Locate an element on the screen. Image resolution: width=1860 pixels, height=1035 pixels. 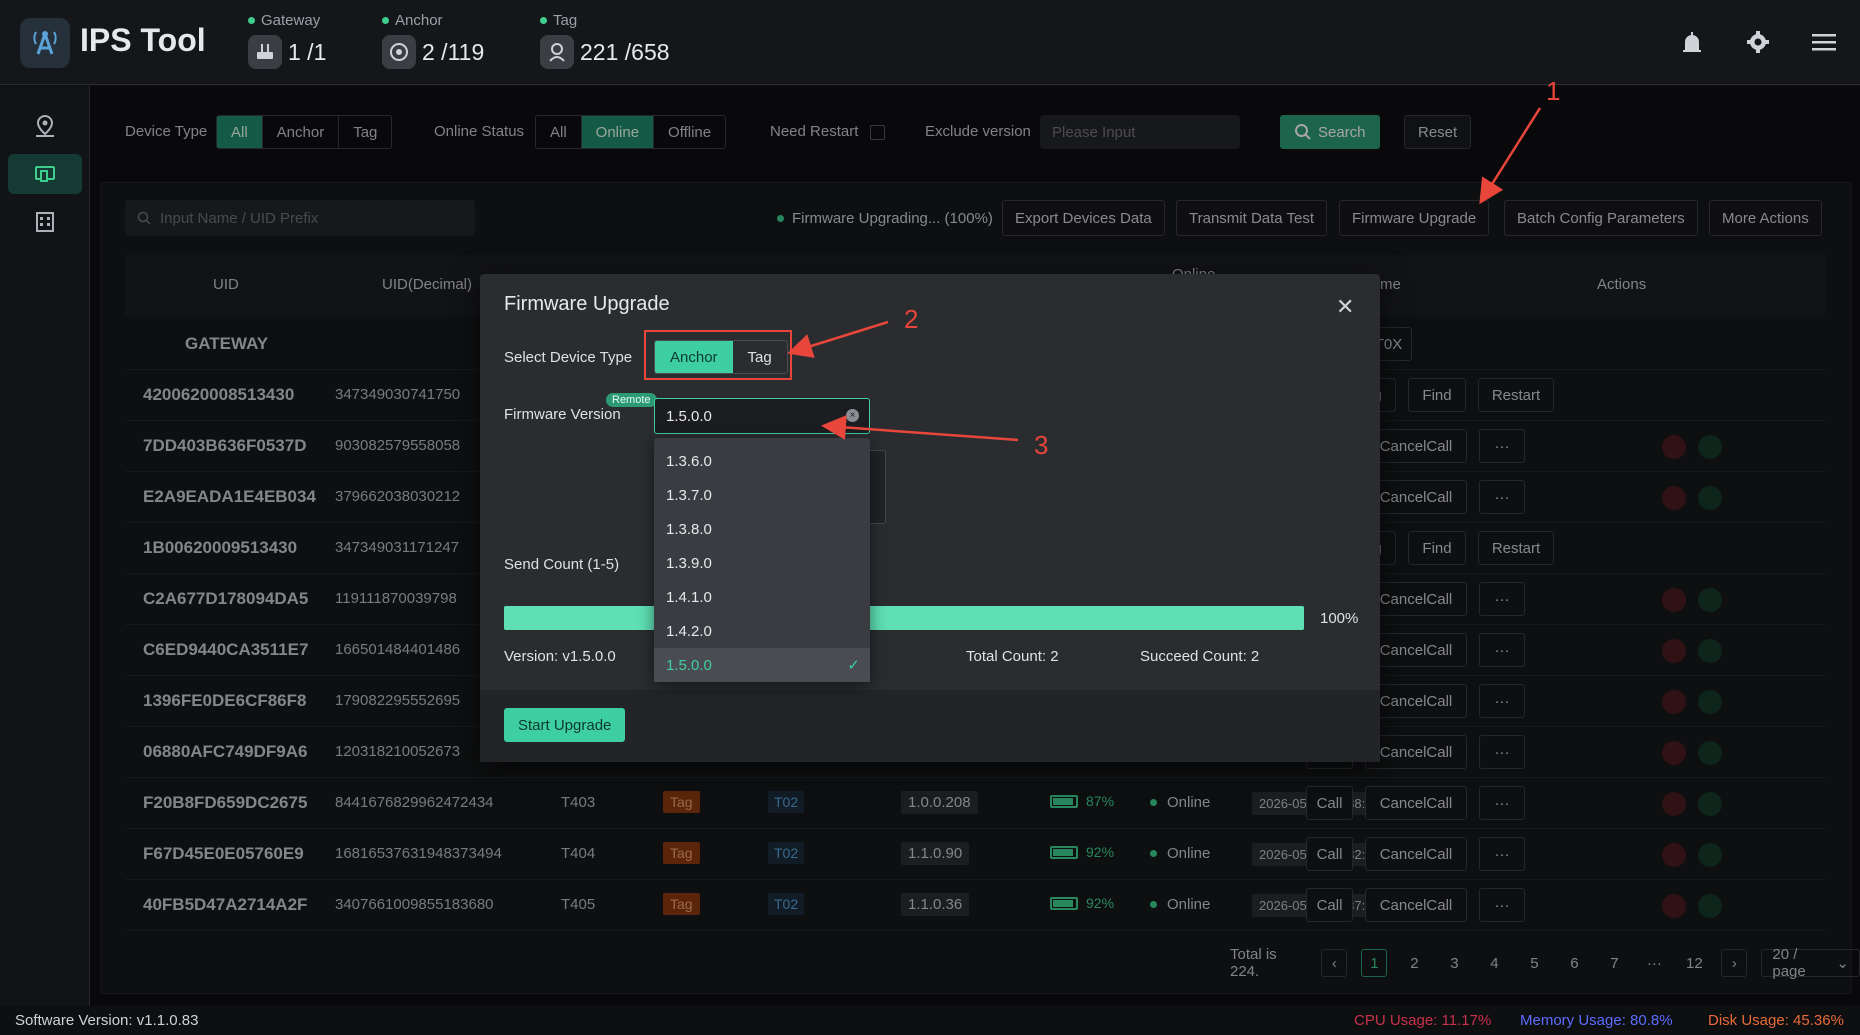
version-option-label: 1.4.1.0 is located at coordinates (689, 597).